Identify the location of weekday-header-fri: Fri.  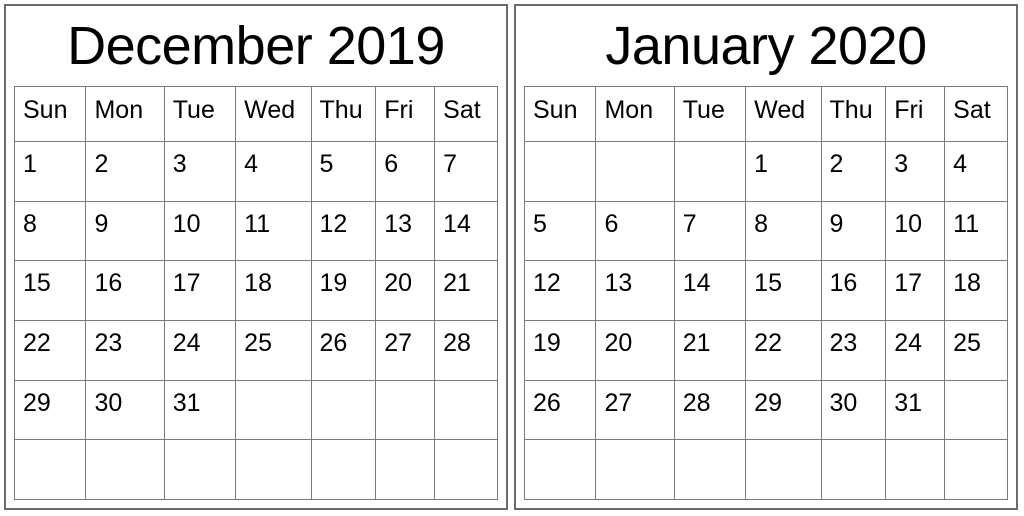
(405, 114).